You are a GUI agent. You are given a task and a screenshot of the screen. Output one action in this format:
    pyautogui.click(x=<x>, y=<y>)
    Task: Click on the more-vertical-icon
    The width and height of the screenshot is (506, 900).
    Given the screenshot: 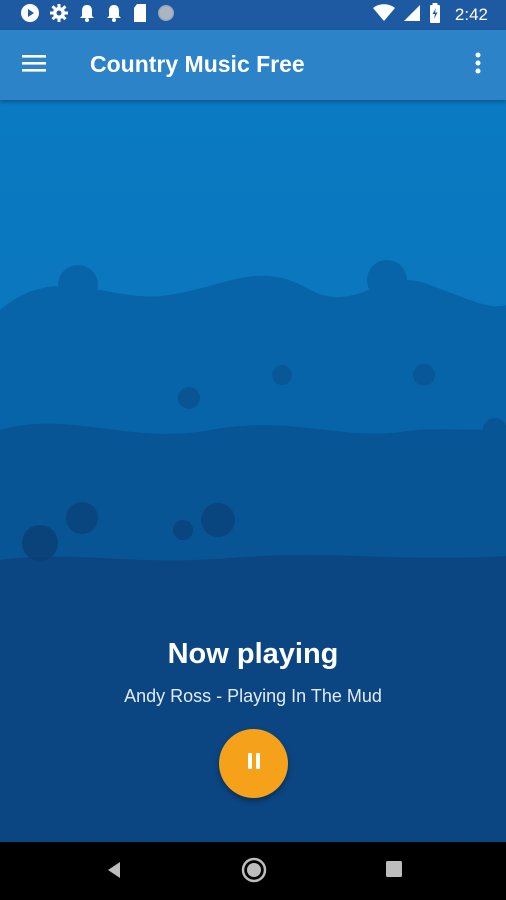 What is the action you would take?
    pyautogui.click(x=478, y=65)
    